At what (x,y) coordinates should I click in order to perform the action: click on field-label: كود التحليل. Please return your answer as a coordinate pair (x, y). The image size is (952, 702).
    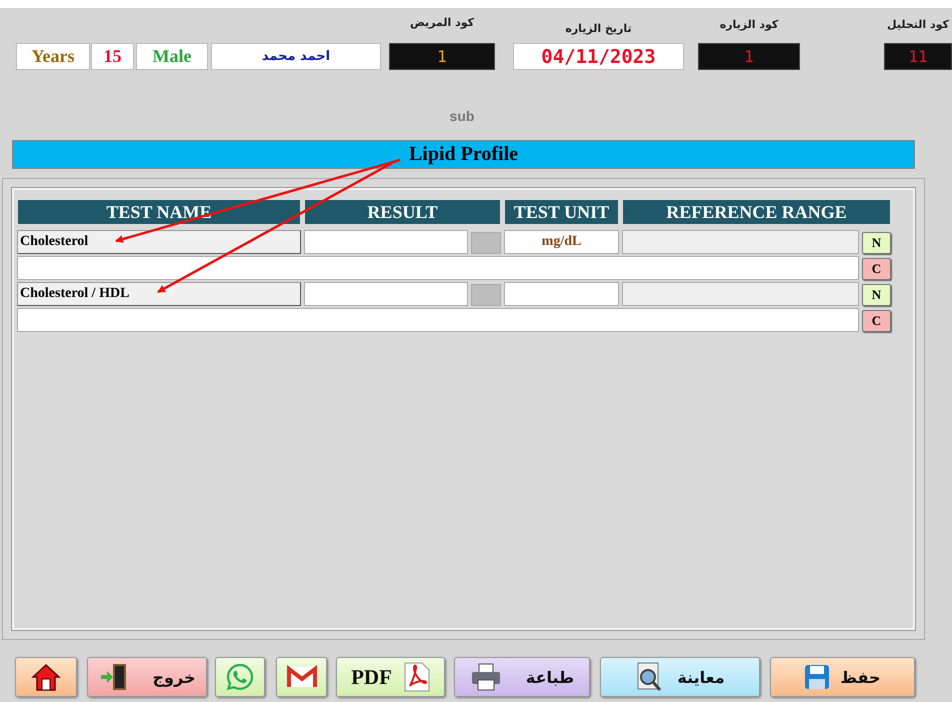
    Looking at the image, I should click on (918, 24).